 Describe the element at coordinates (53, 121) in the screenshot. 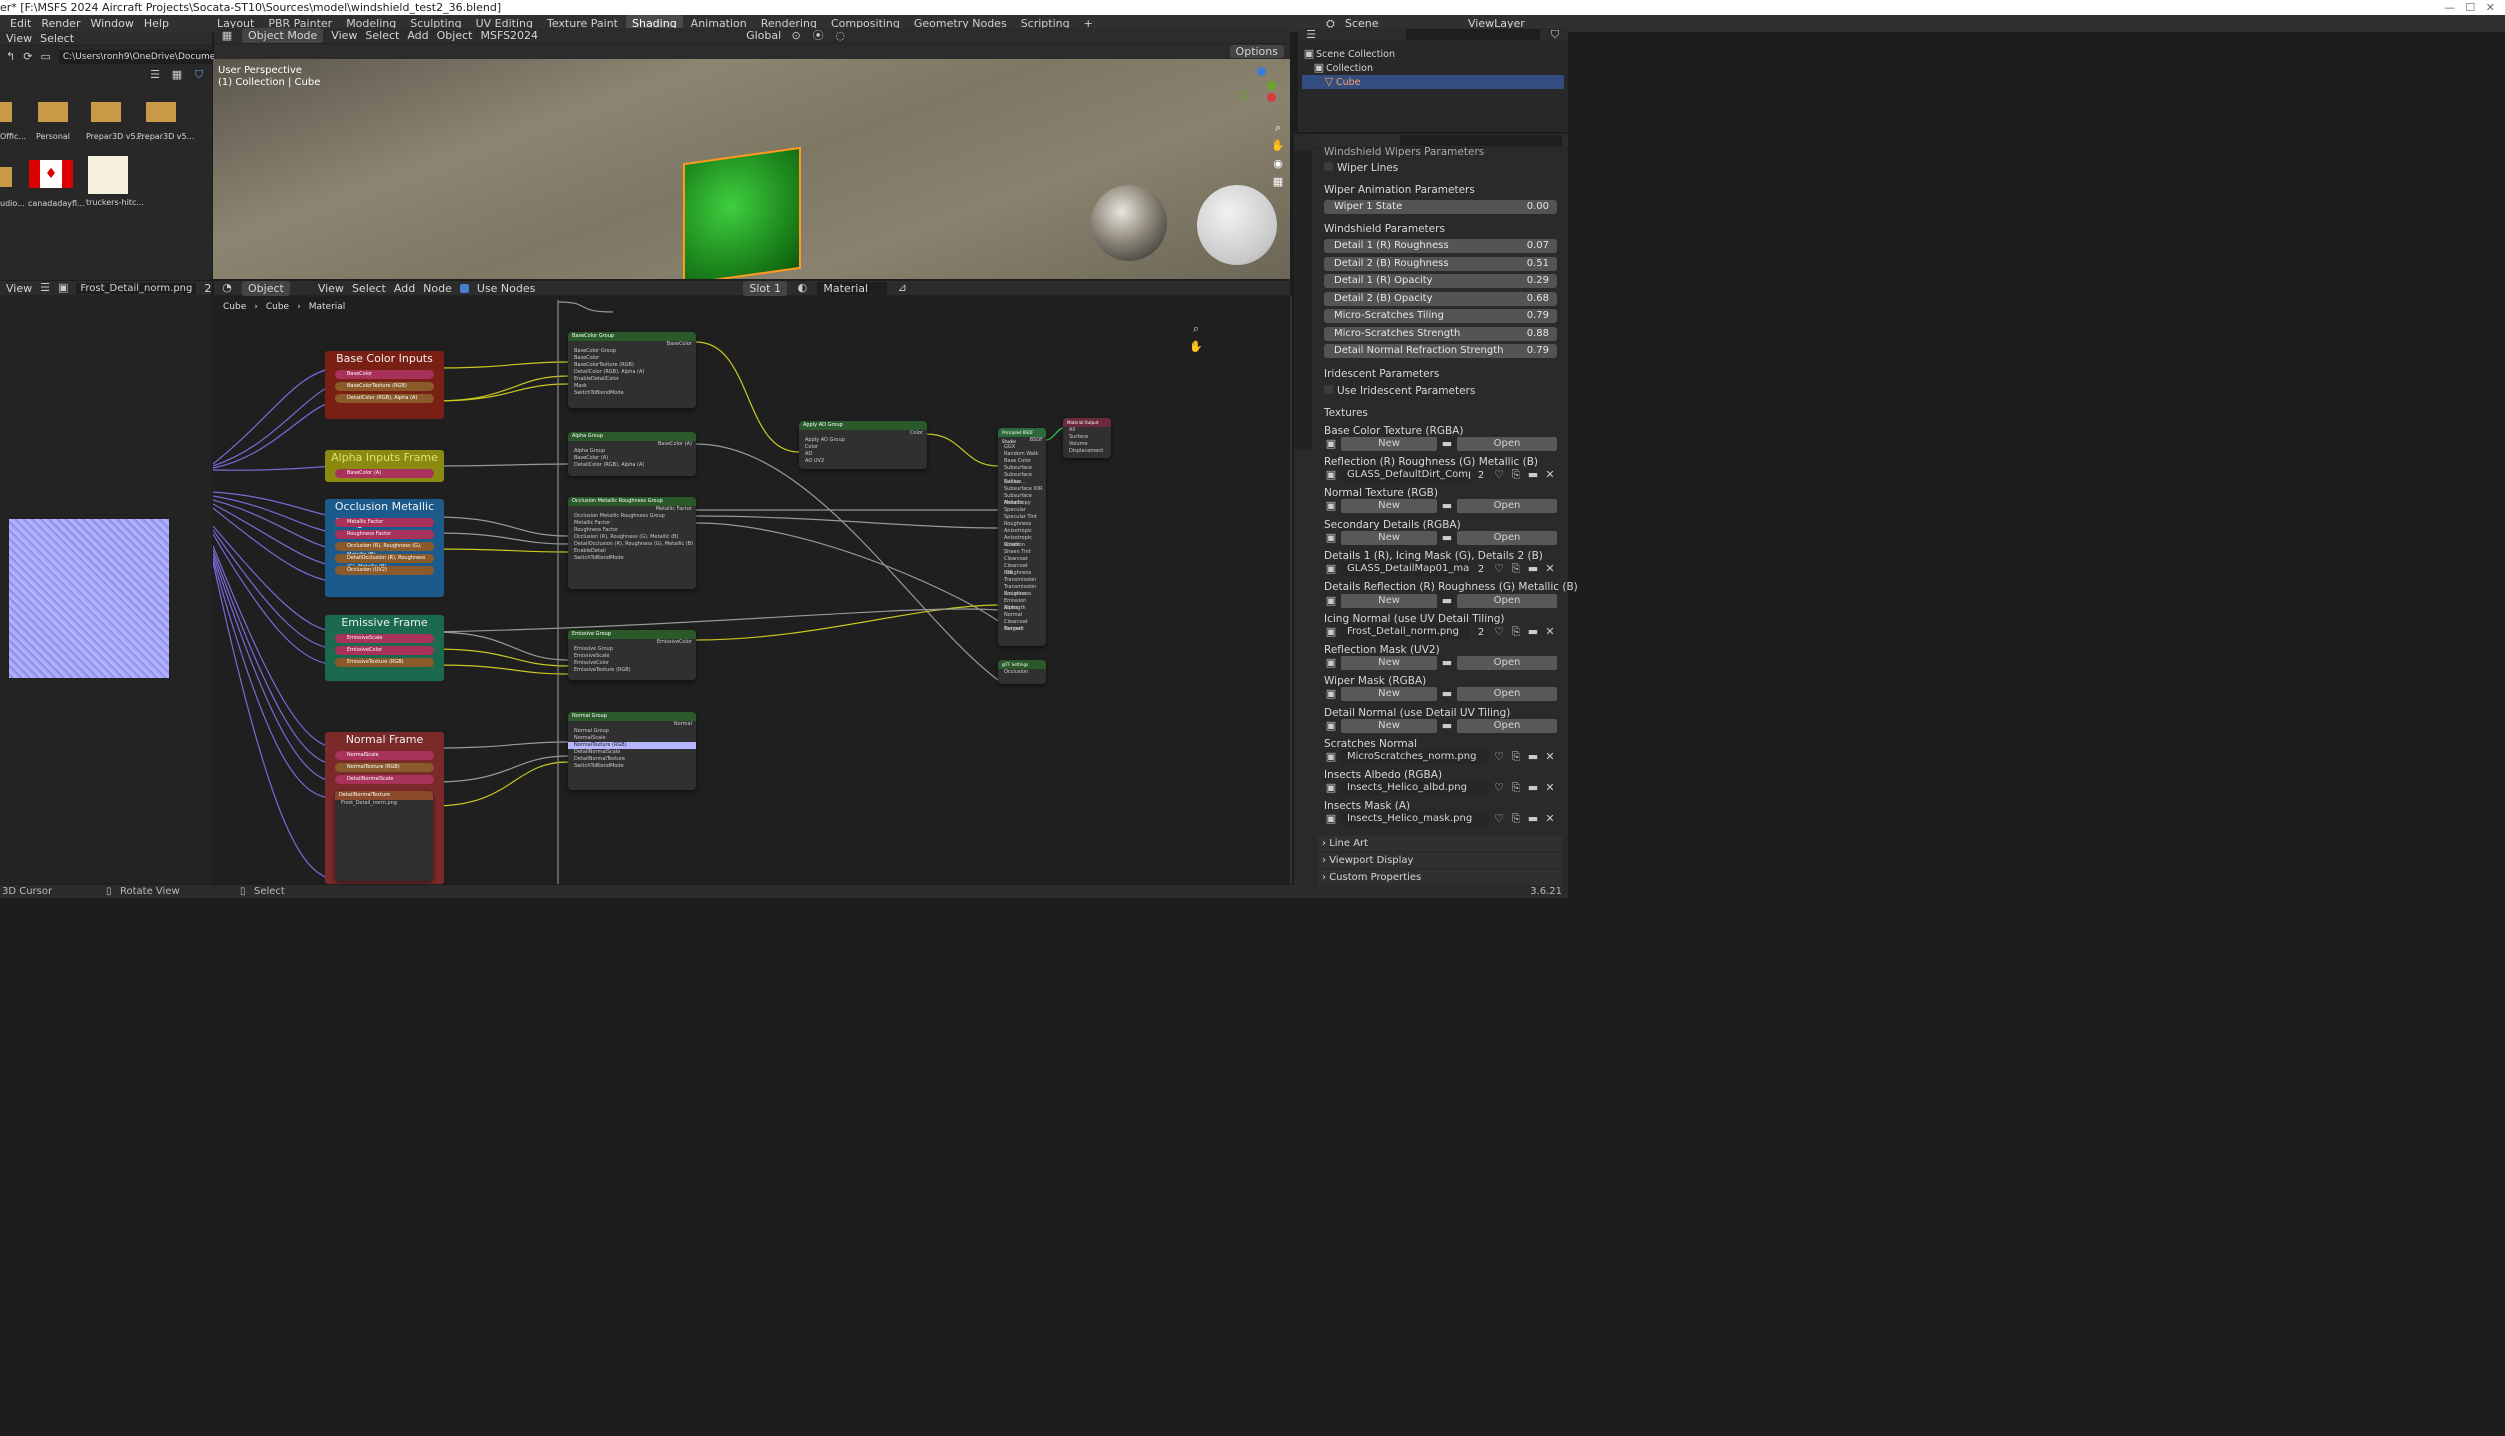

I see `fb-item: Personal` at that location.